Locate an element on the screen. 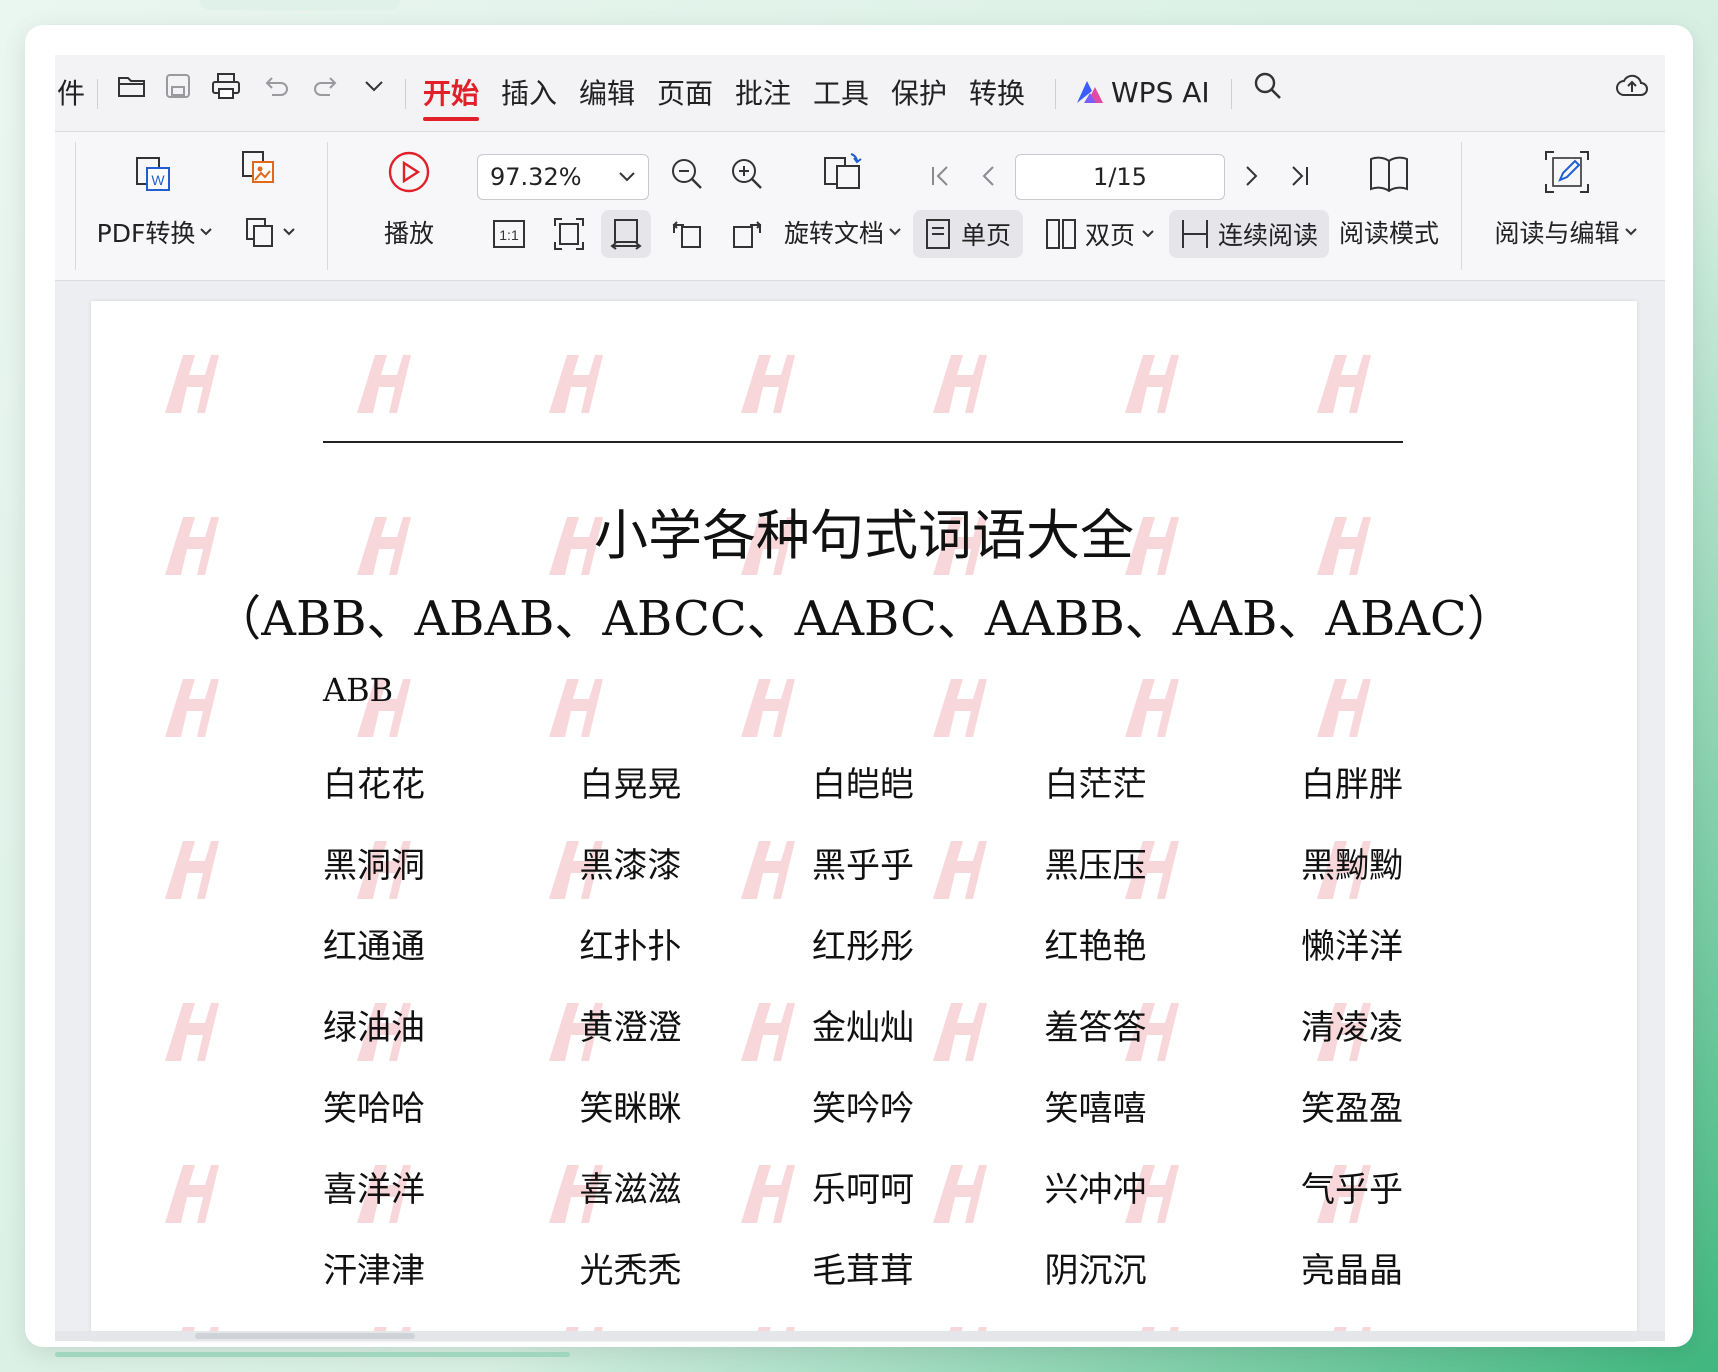 This screenshot has height=1372, width=1718. word-item: 笑吟吟 is located at coordinates (863, 1109).